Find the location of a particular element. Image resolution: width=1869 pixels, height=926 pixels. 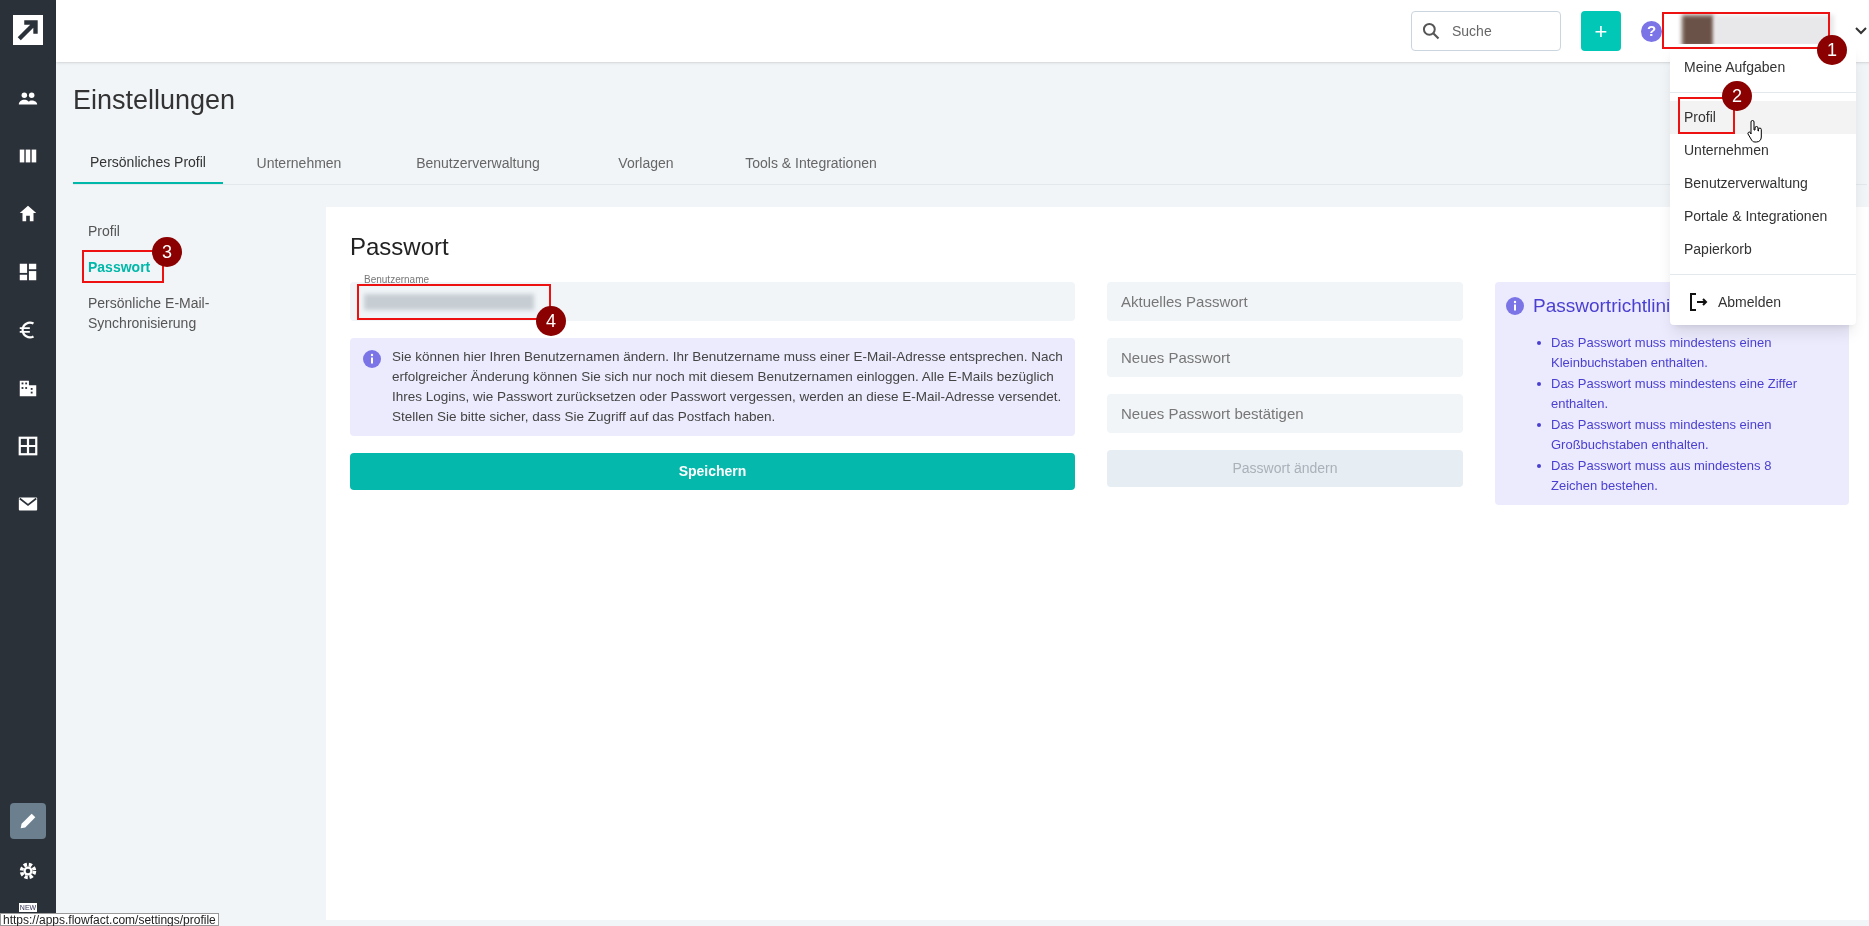

step-marker: 3 is located at coordinates (167, 252).